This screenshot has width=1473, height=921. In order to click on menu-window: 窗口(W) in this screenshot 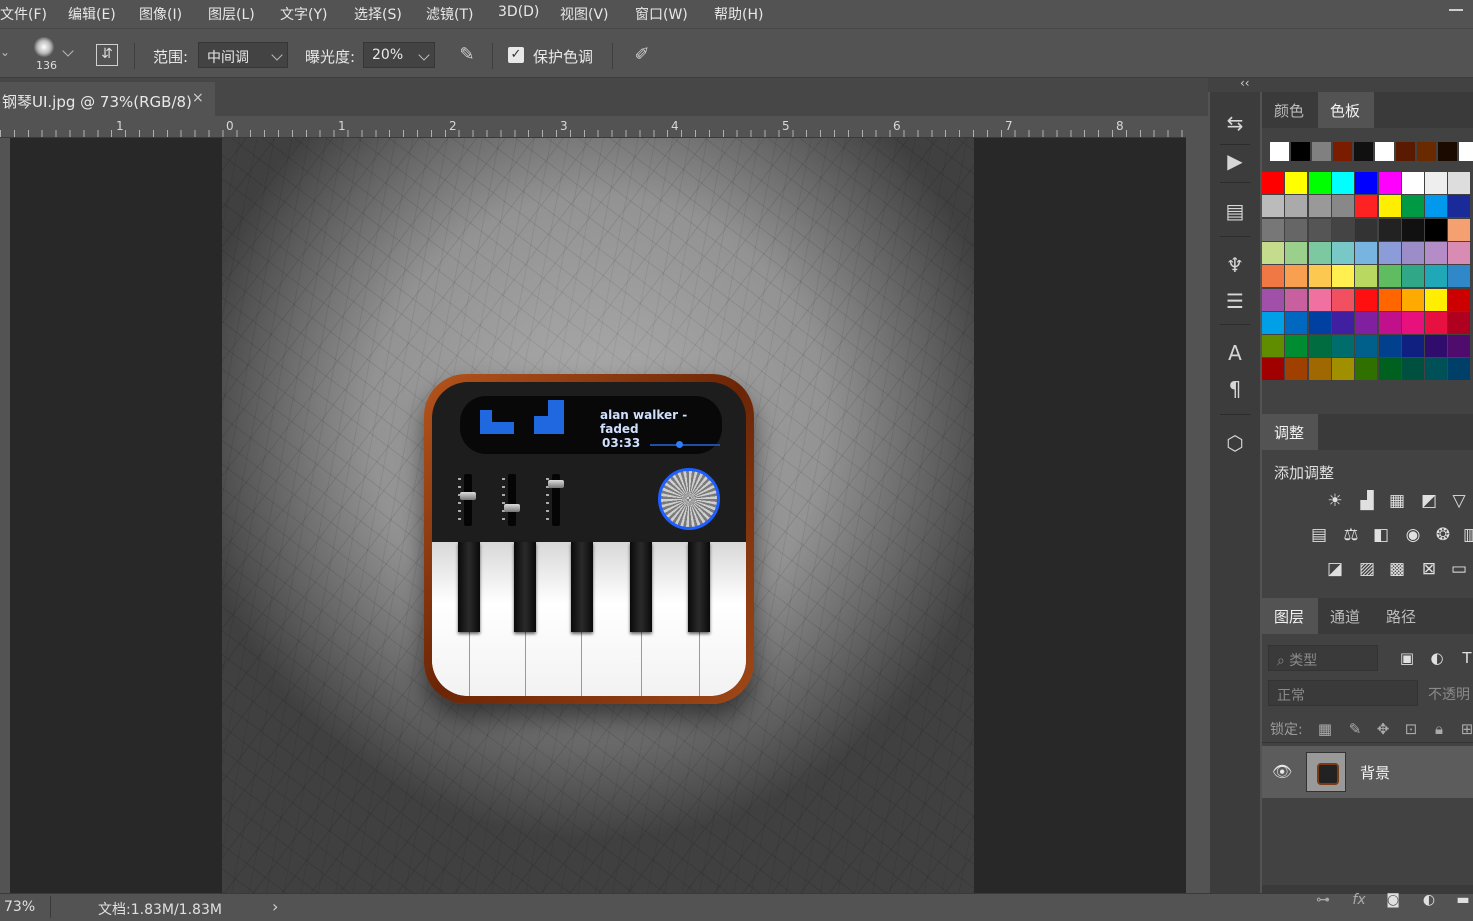, I will do `click(661, 14)`.